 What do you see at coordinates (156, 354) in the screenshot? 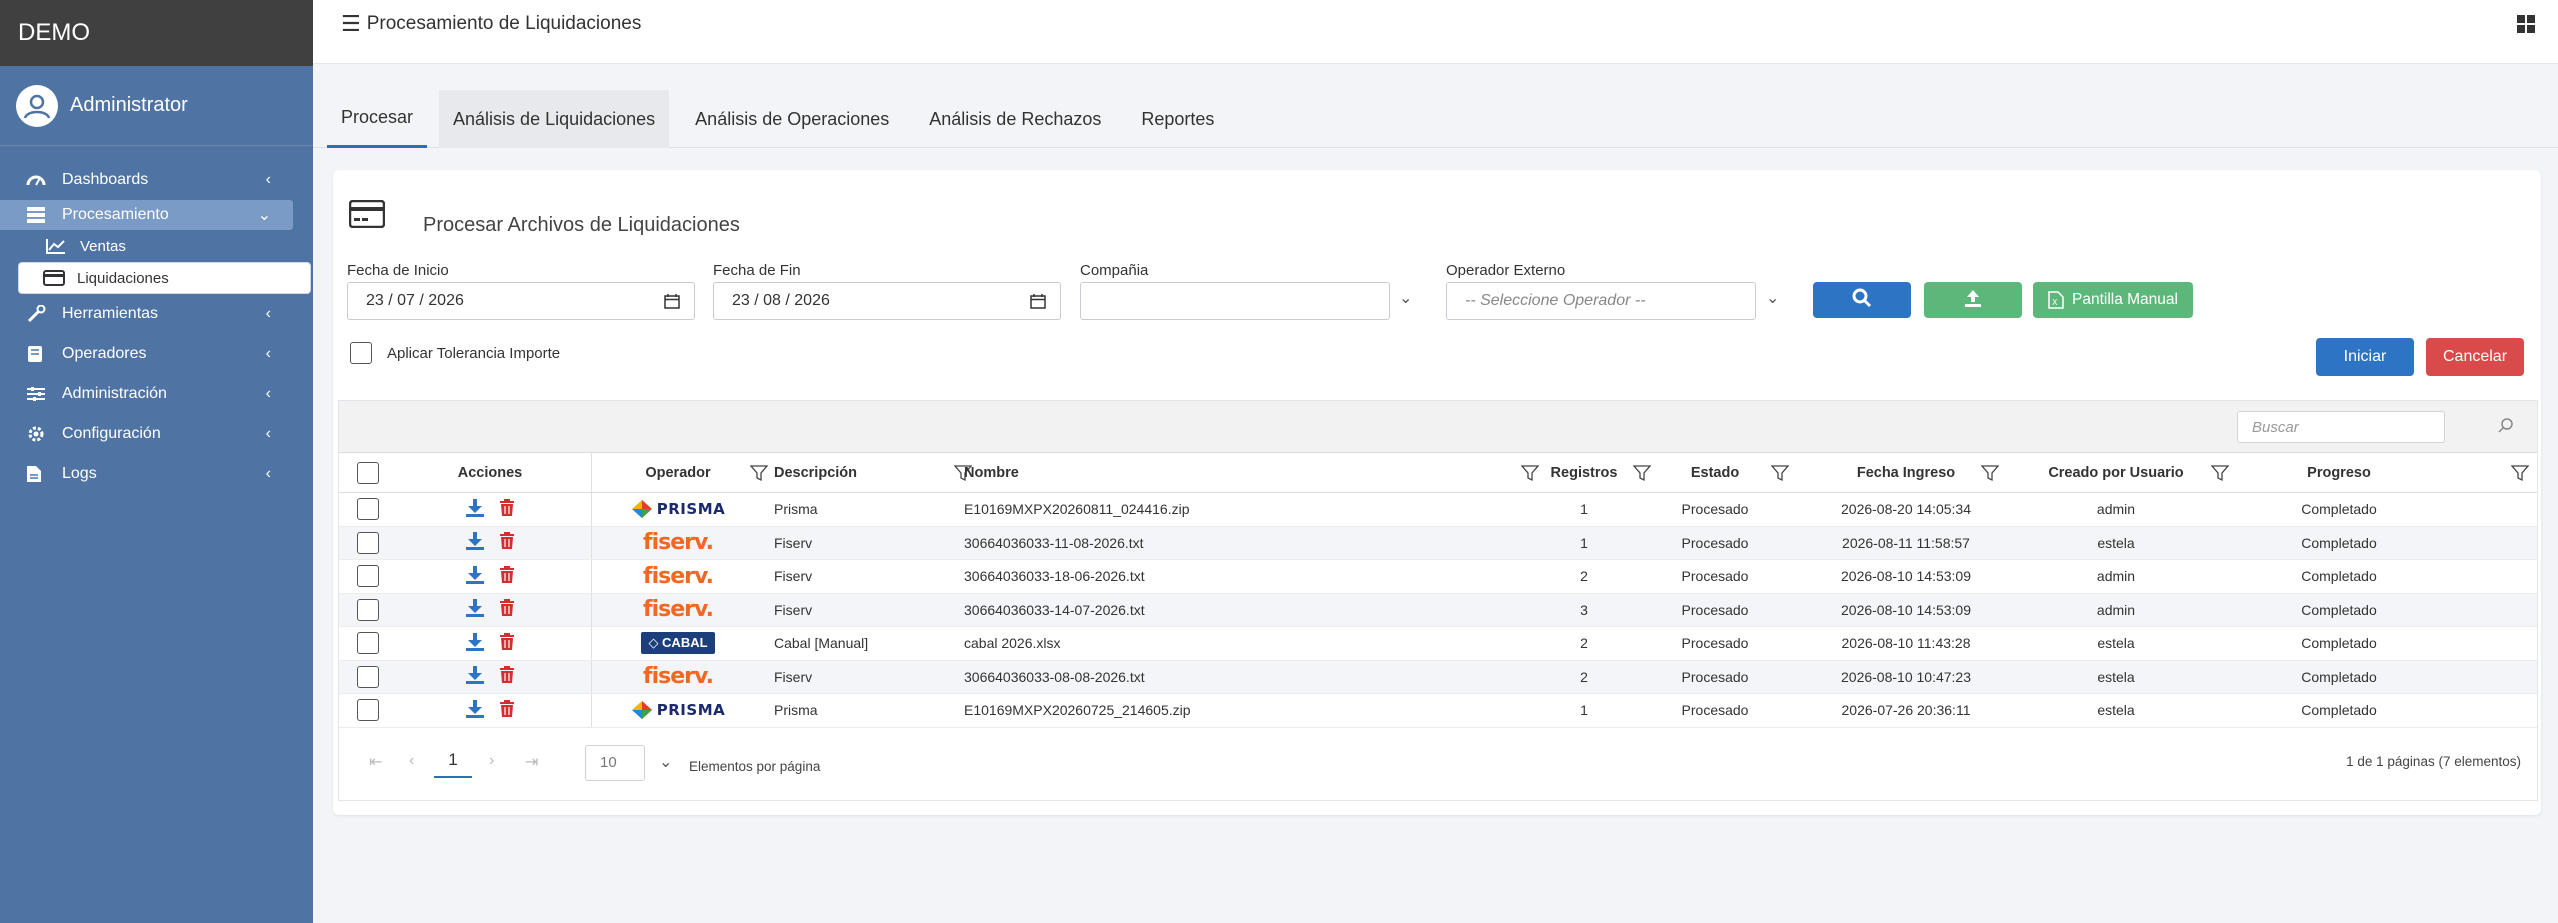
I see `sidebar-item-operadores: Operadores ‹` at bounding box center [156, 354].